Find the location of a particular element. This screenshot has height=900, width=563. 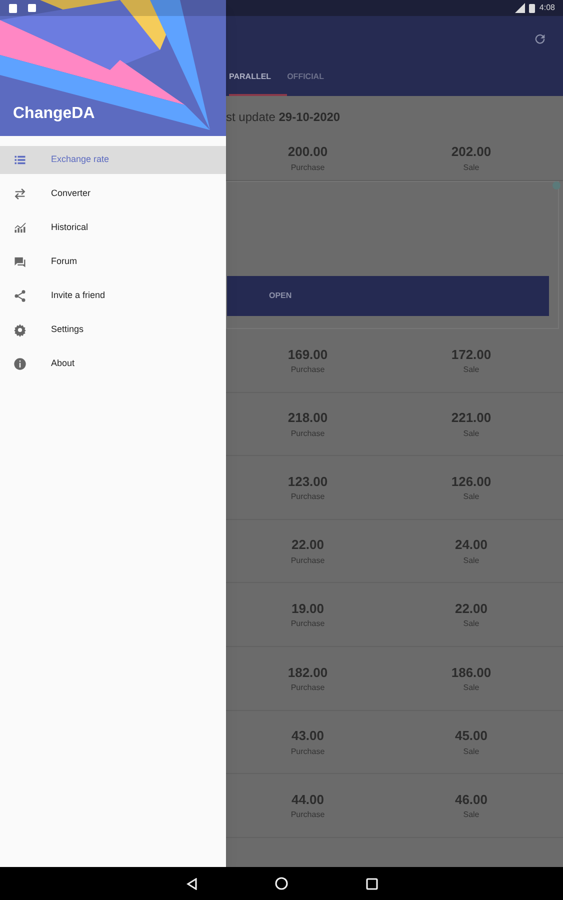

battery-icon is located at coordinates (532, 8).